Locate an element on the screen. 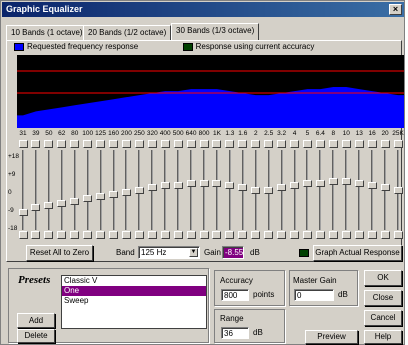  graph-actual-response-button: Graph Actual Response is located at coordinates (357, 253).